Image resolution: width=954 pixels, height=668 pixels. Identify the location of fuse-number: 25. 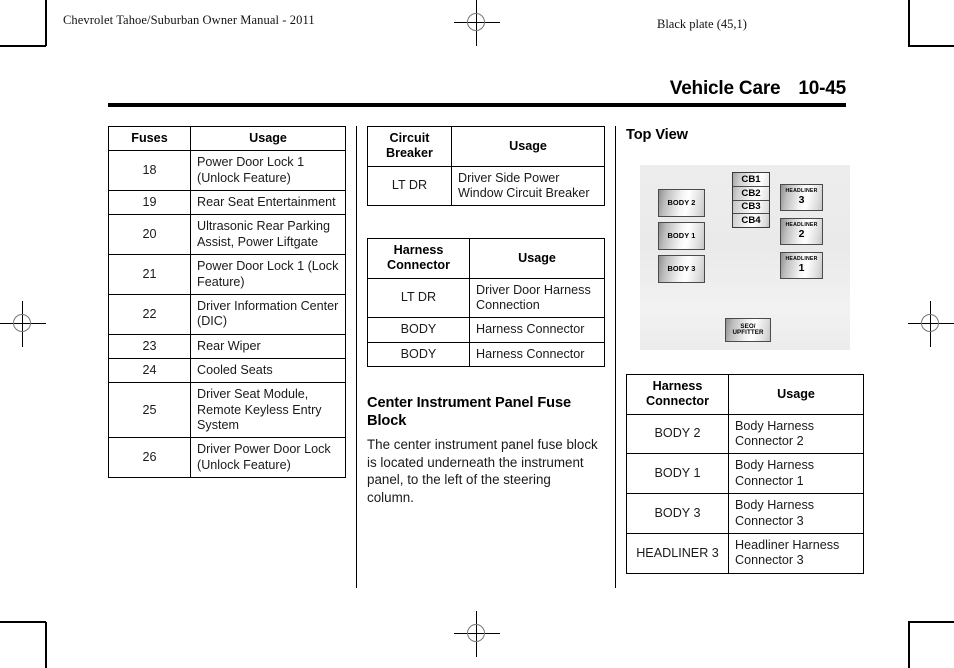
(149, 410).